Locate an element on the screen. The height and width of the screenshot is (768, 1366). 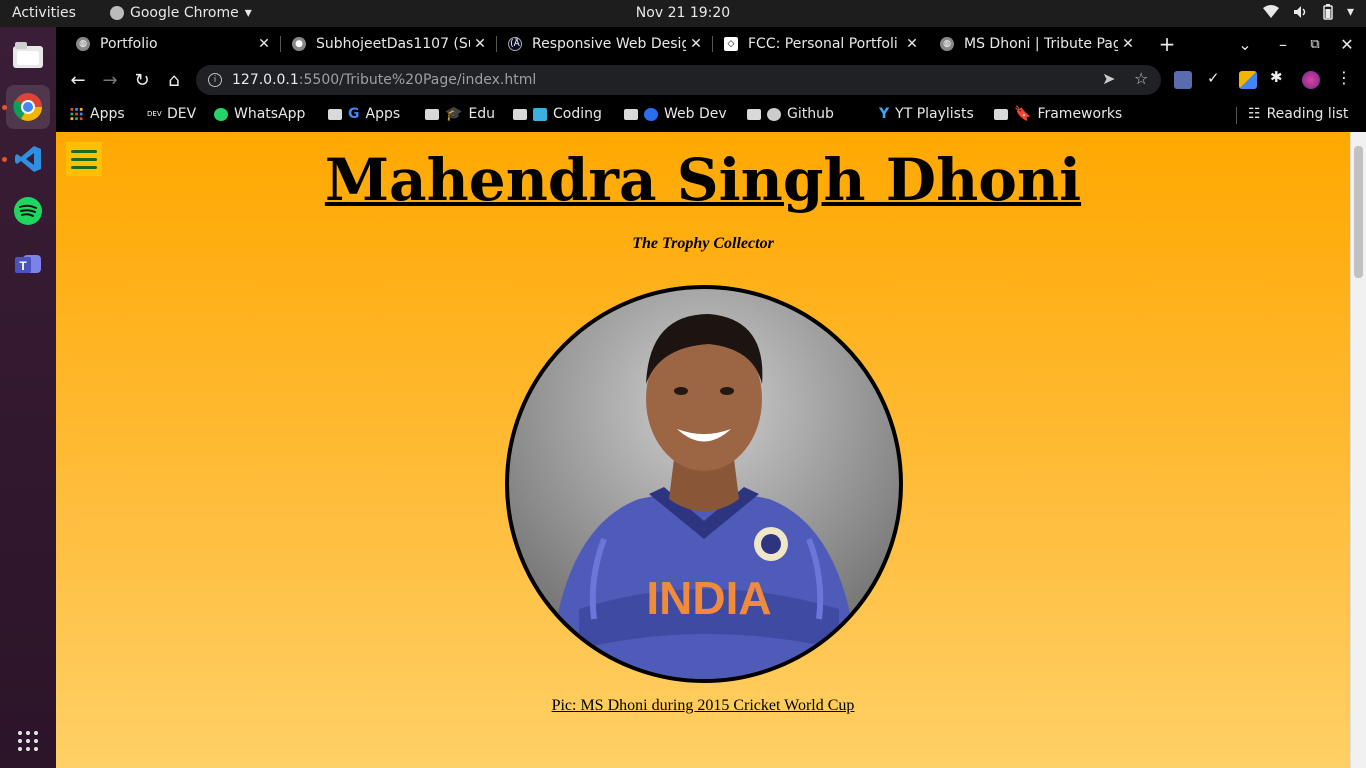
chevron-down-icon: ⌄ is located at coordinates (1245, 44).